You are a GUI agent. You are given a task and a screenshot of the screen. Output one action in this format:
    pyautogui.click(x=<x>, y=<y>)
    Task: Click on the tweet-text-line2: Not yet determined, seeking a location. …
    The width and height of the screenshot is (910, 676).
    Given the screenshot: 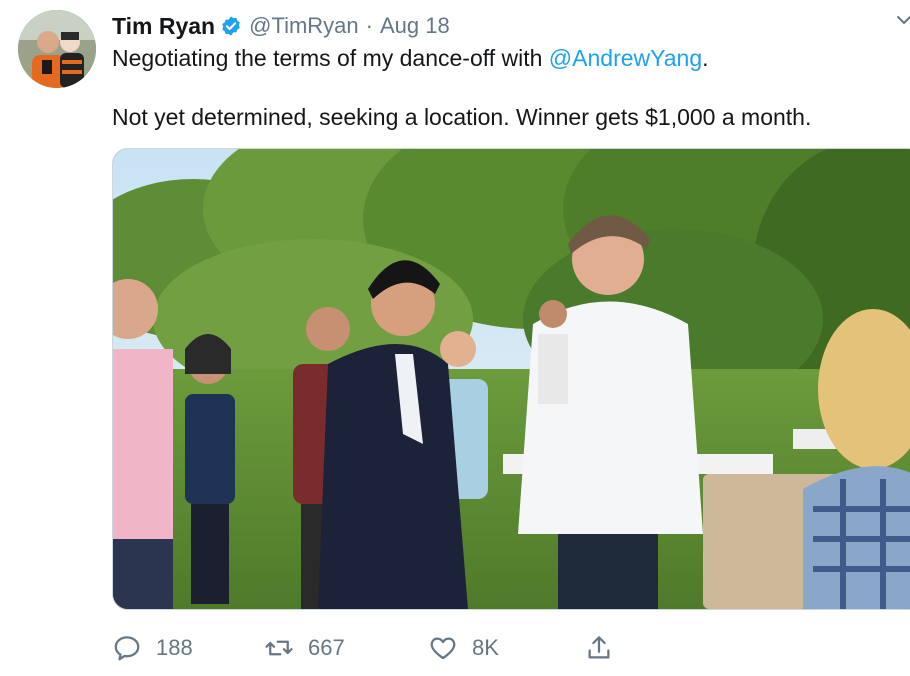 What is the action you would take?
    pyautogui.click(x=462, y=117)
    